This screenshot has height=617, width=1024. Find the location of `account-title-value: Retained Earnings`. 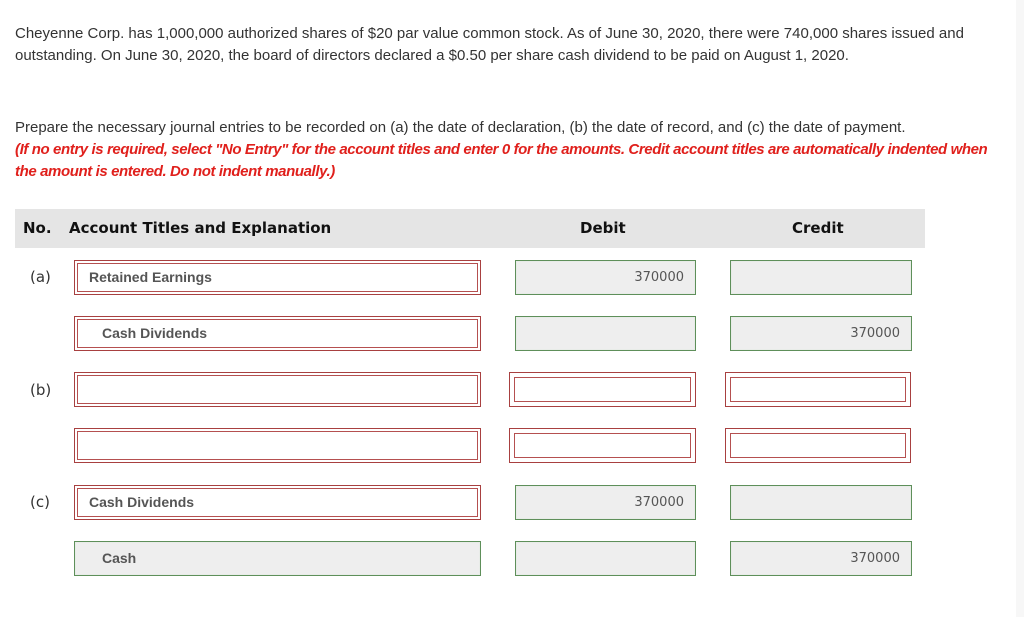

account-title-value: Retained Earnings is located at coordinates (150, 277).